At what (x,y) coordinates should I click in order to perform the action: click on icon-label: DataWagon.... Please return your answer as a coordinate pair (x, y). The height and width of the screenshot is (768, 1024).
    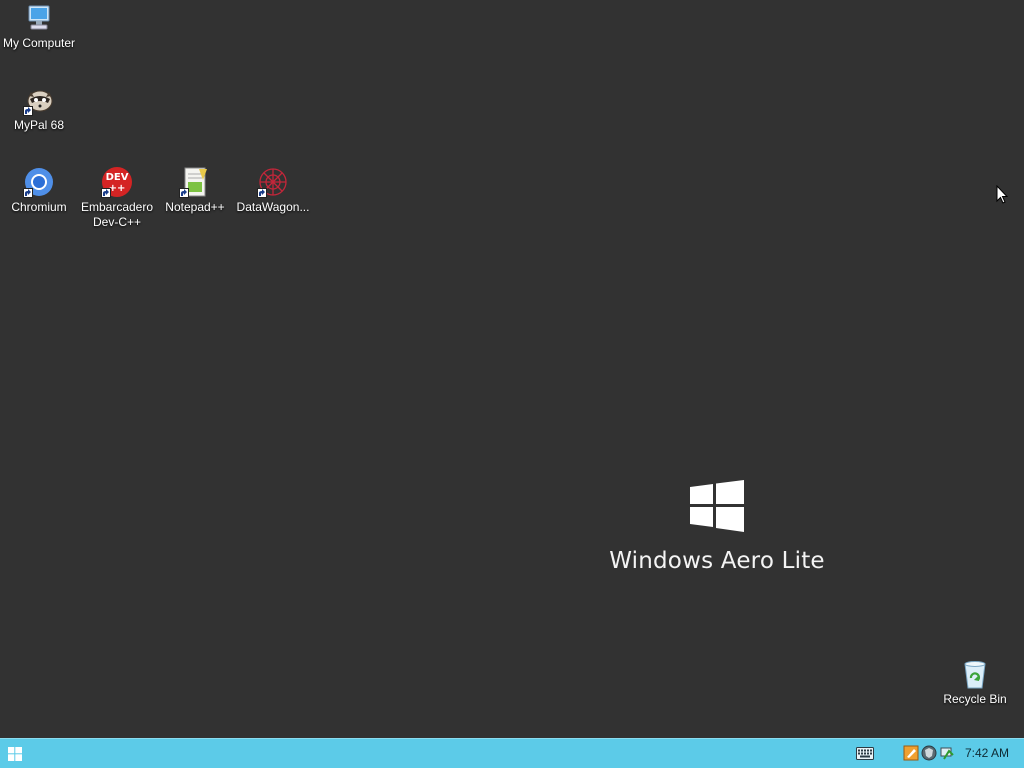
    Looking at the image, I should click on (273, 207).